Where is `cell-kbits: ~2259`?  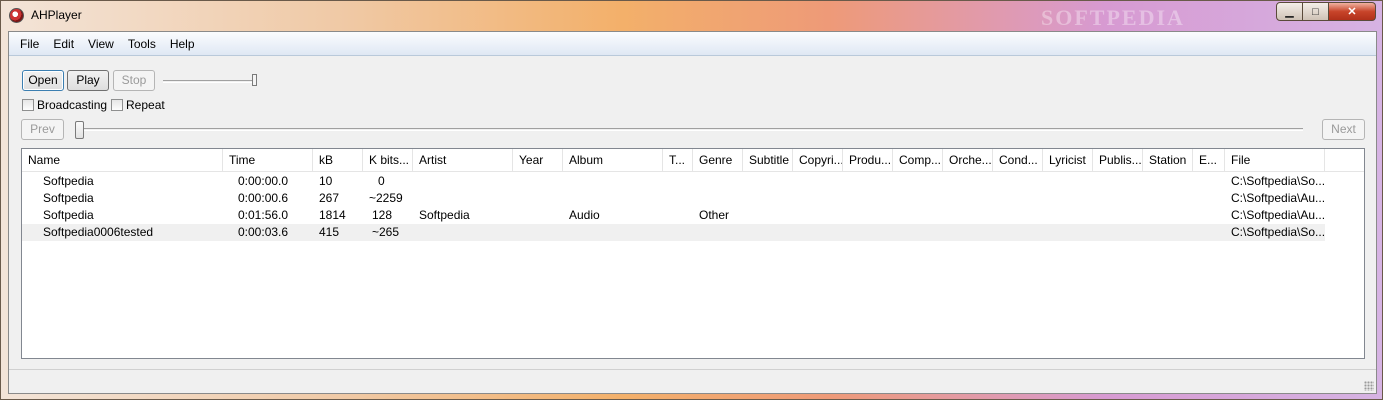
cell-kbits: ~2259 is located at coordinates (386, 198).